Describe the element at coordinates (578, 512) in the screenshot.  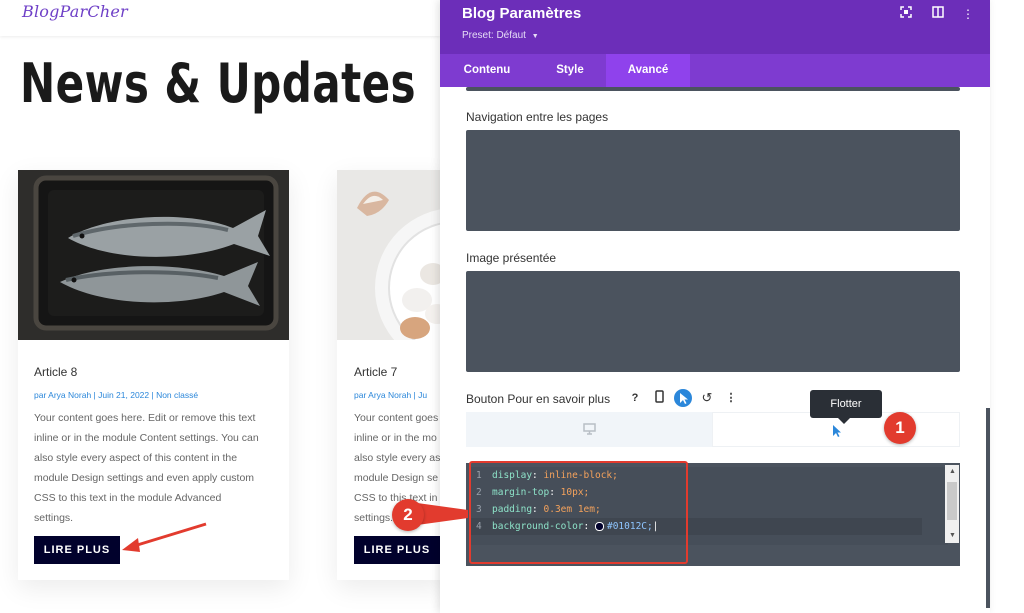
I see `annotation-highlight-box` at that location.